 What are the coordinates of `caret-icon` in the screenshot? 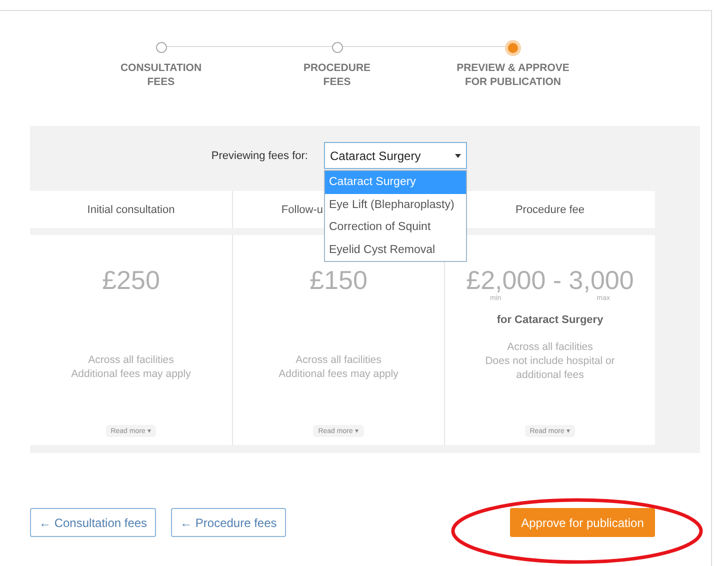 It's located at (458, 156).